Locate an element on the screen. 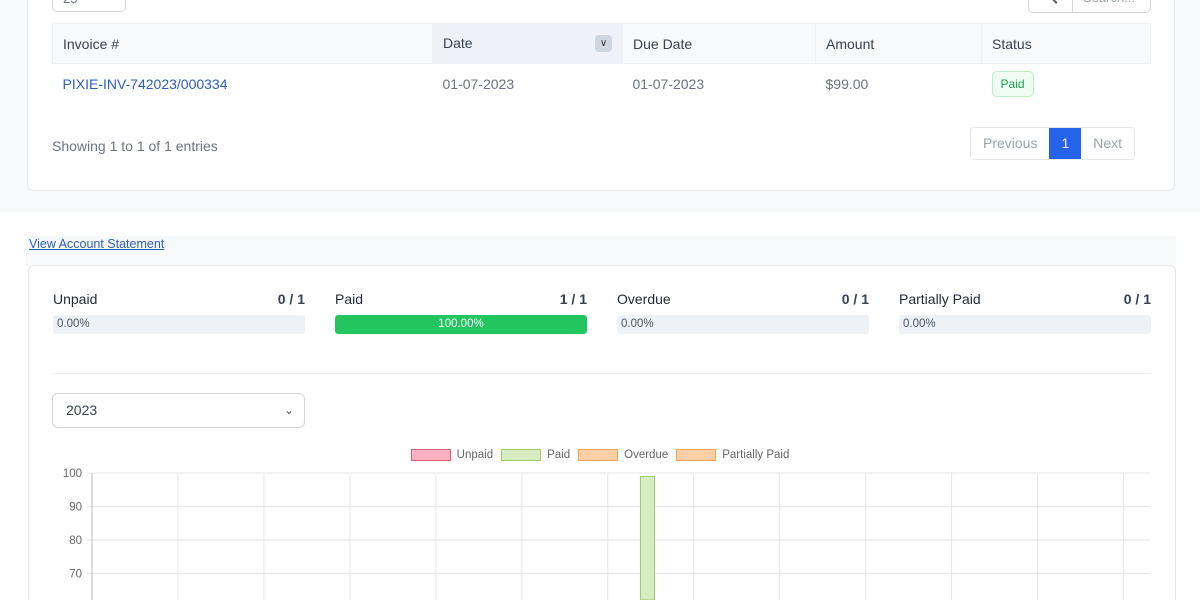 The width and height of the screenshot is (1200, 600). bar-paid-jul is located at coordinates (647, 537).